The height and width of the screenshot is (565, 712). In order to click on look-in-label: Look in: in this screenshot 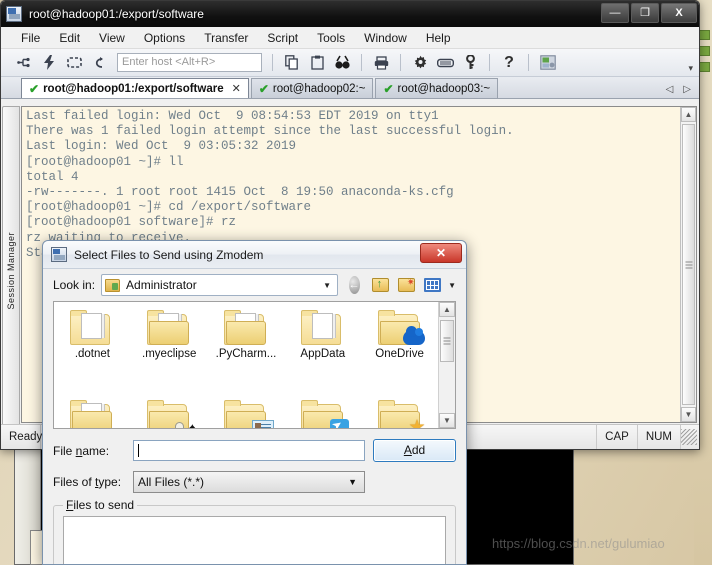, I will do `click(74, 285)`.